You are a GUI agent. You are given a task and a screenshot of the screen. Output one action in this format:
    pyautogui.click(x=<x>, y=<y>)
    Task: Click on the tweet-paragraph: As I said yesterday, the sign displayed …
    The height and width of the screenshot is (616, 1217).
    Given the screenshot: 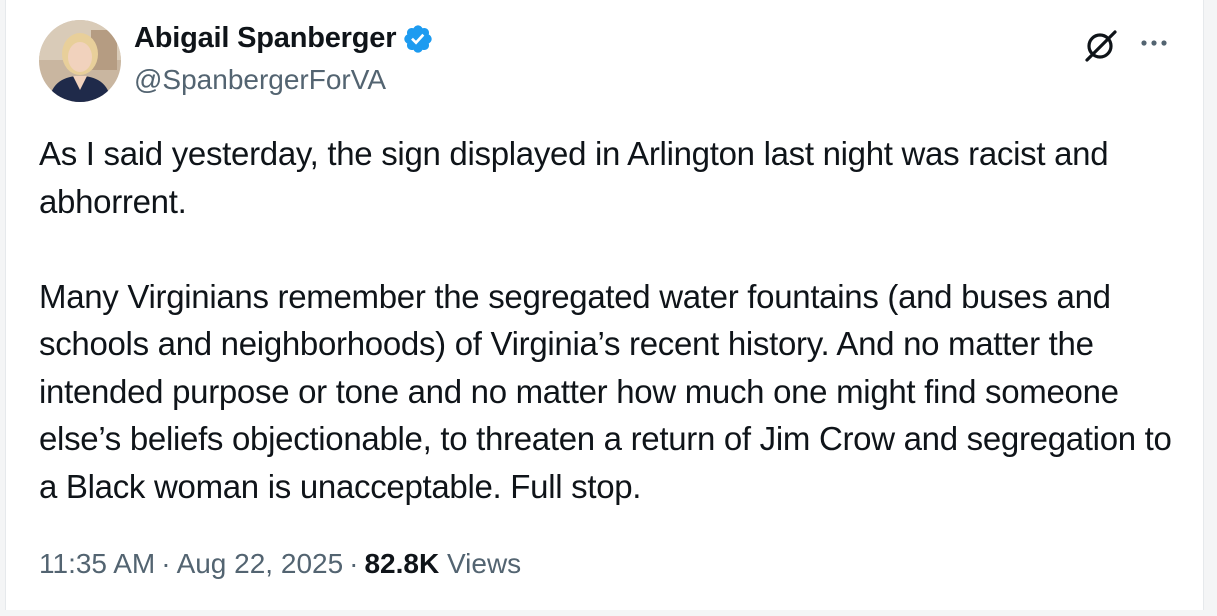 What is the action you would take?
    pyautogui.click(x=574, y=177)
    